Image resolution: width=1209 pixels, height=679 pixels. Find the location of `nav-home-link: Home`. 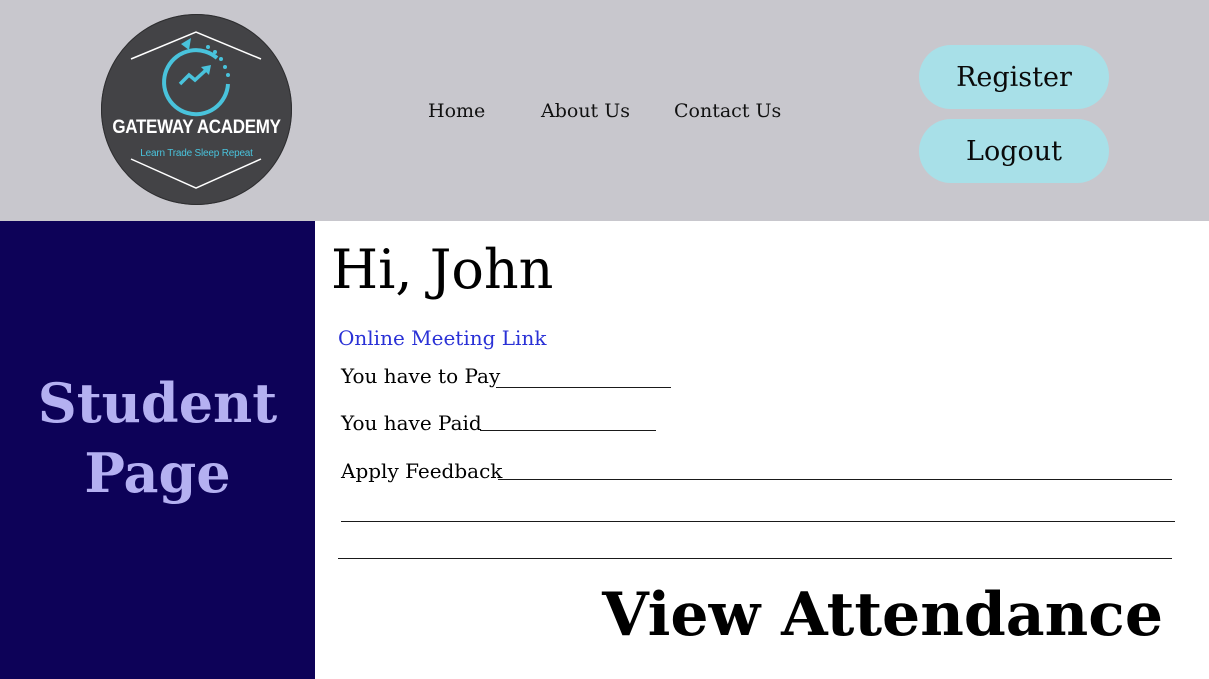

nav-home-link: Home is located at coordinates (456, 111).